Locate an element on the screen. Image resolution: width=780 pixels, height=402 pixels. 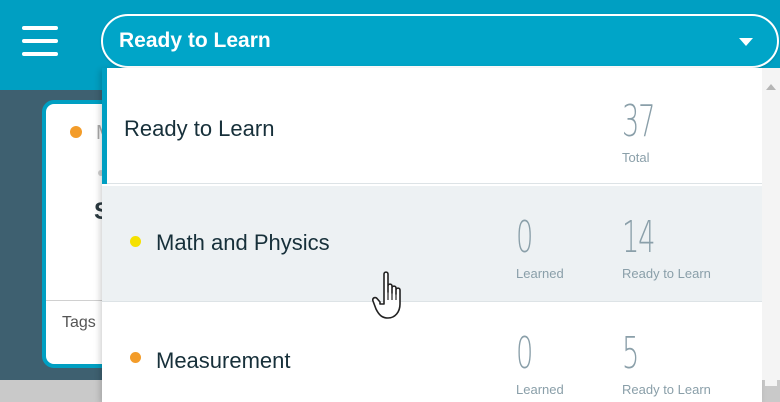
scroll-up-arrow-icon is located at coordinates (771, 87).